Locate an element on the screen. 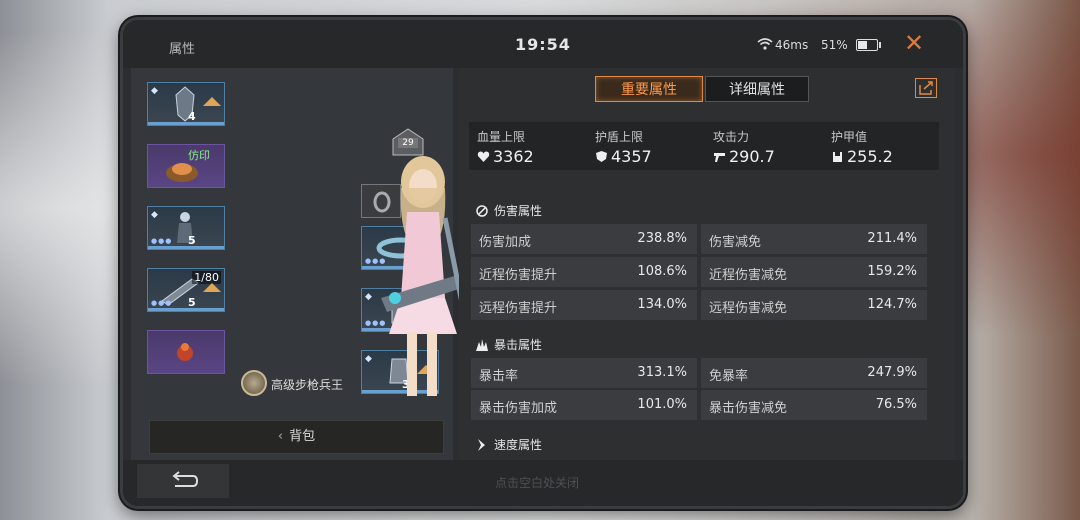 The height and width of the screenshot is (520, 1080). damage-icon is located at coordinates (482, 210).